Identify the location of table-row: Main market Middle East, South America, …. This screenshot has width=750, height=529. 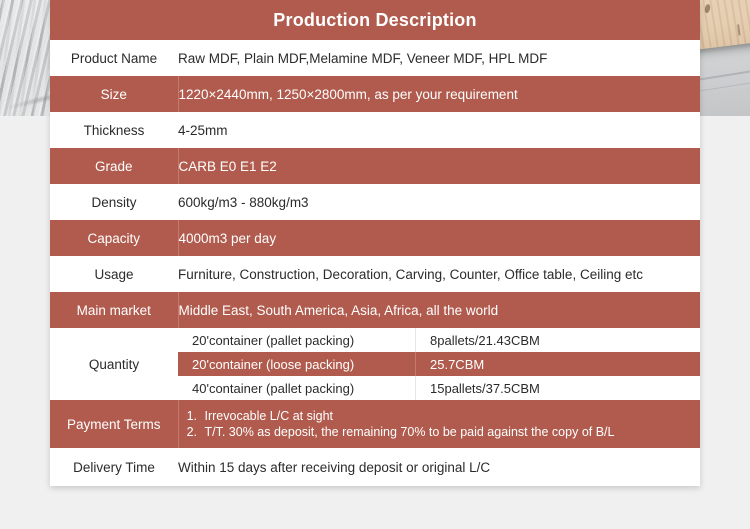
(375, 310).